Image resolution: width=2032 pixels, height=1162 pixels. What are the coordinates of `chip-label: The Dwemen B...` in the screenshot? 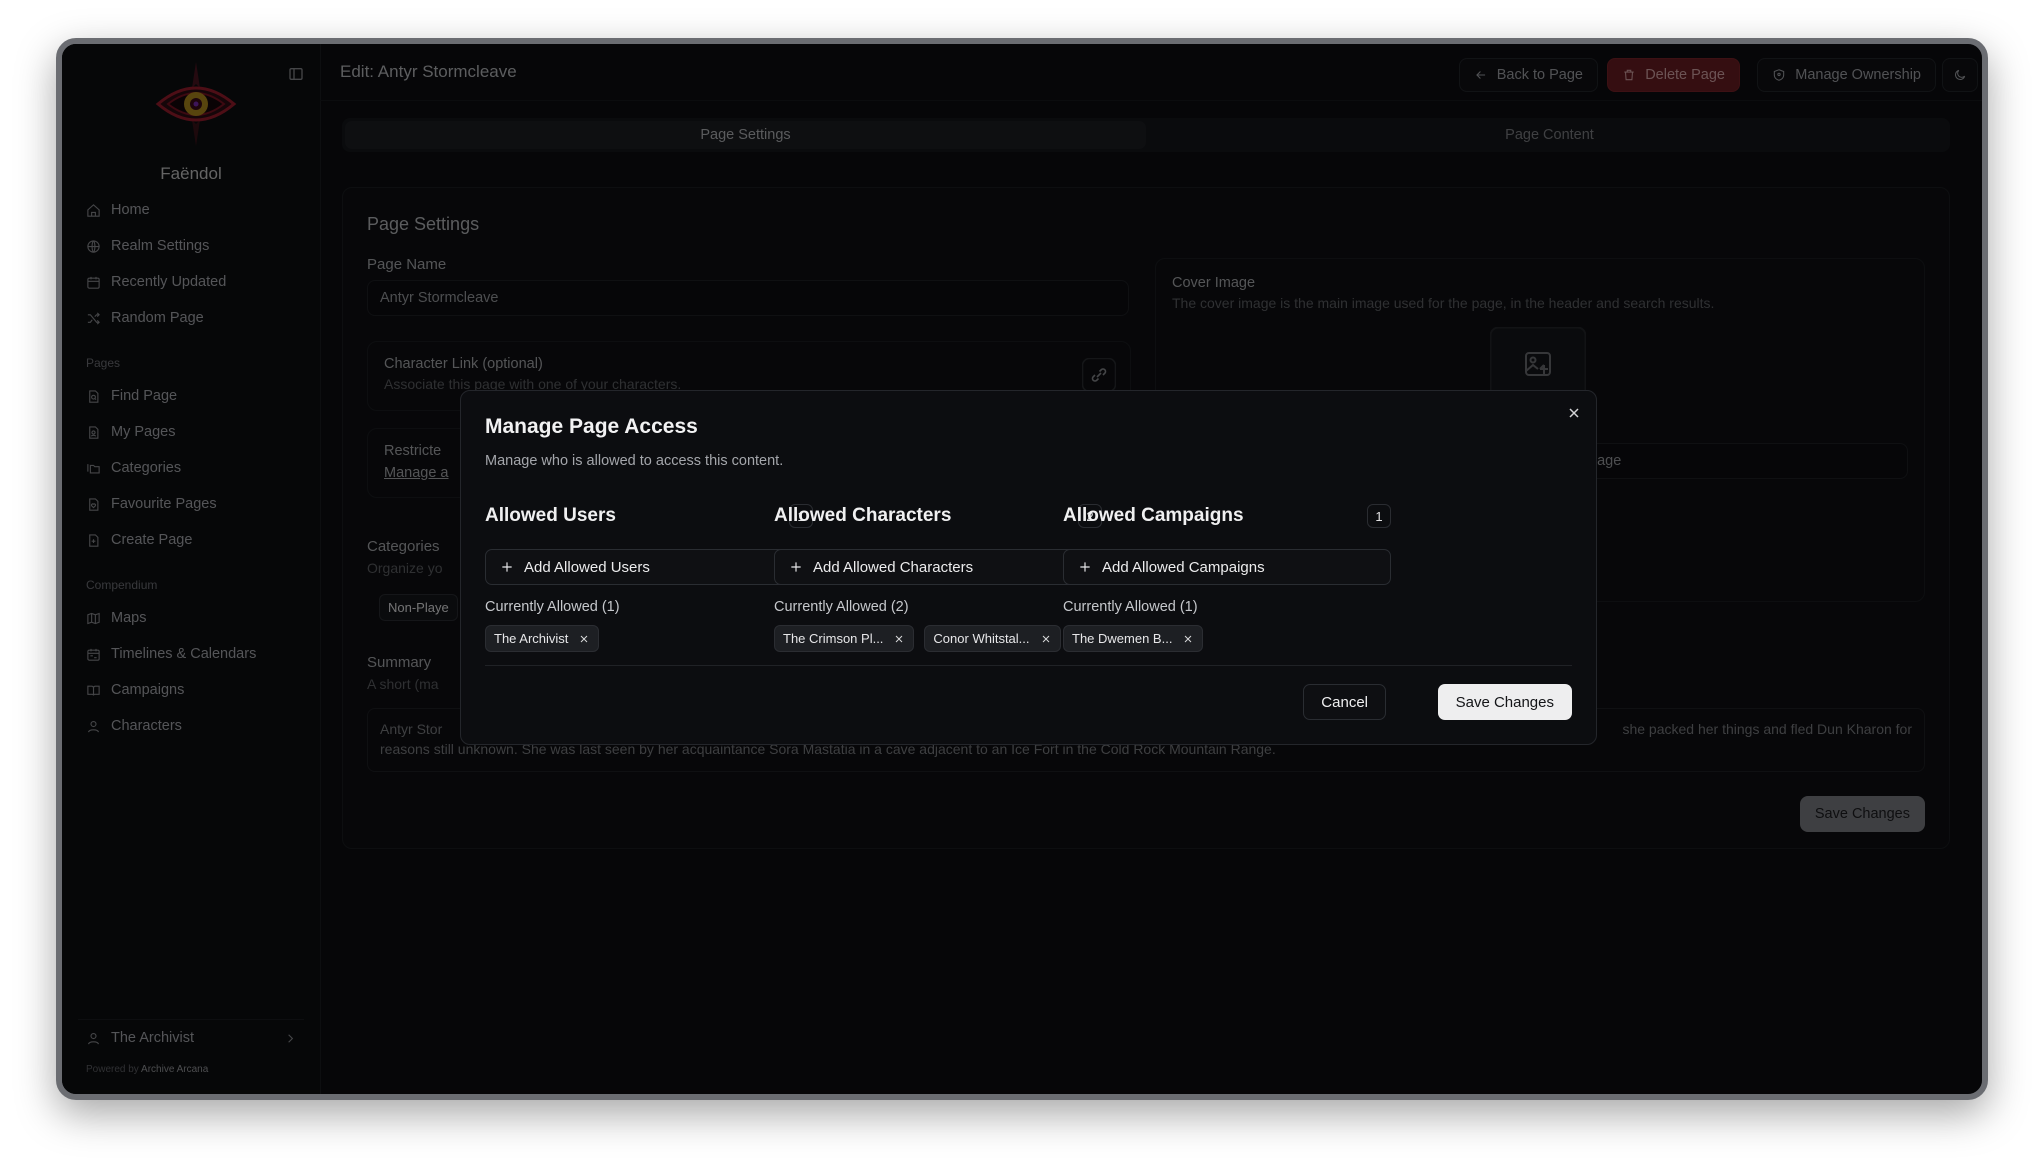 It's located at (1122, 638).